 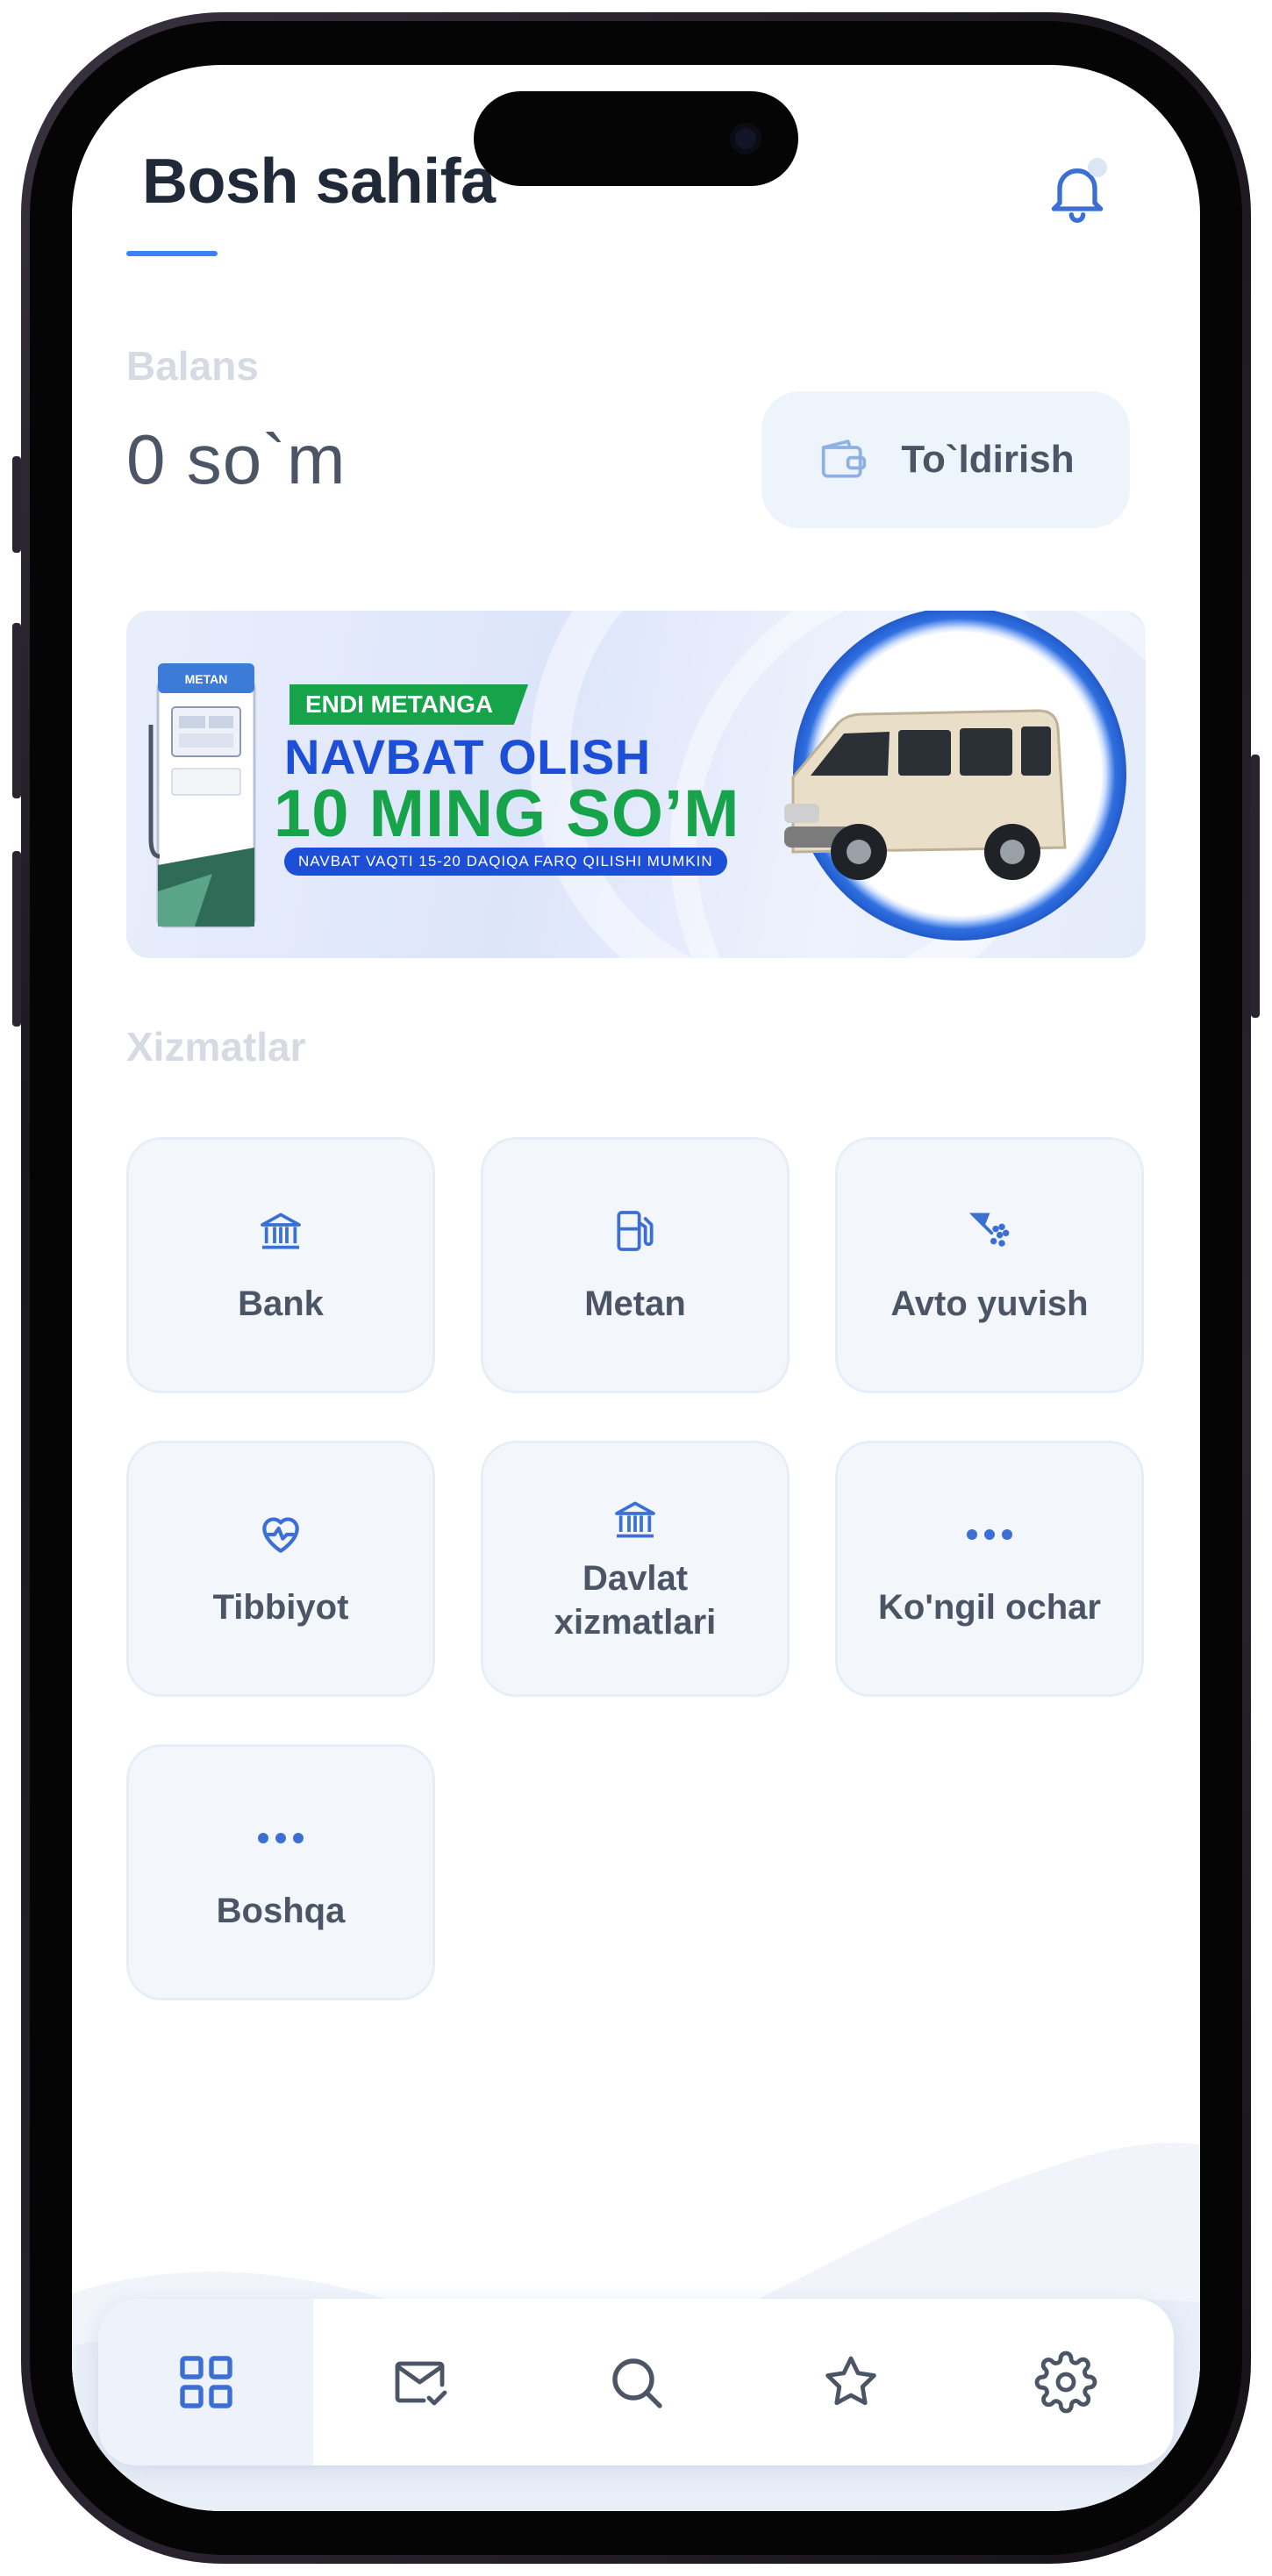 What do you see at coordinates (1097, 167) in the screenshot?
I see `notification-dot` at bounding box center [1097, 167].